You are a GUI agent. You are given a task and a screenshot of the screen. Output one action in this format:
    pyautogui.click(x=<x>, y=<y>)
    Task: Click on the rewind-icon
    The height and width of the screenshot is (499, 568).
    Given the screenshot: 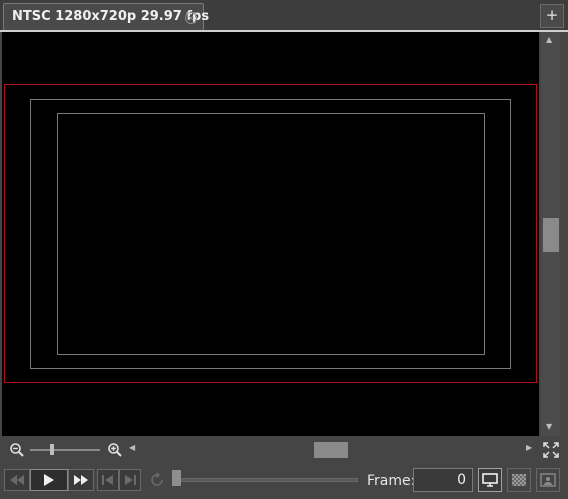 What is the action you would take?
    pyautogui.click(x=17, y=480)
    